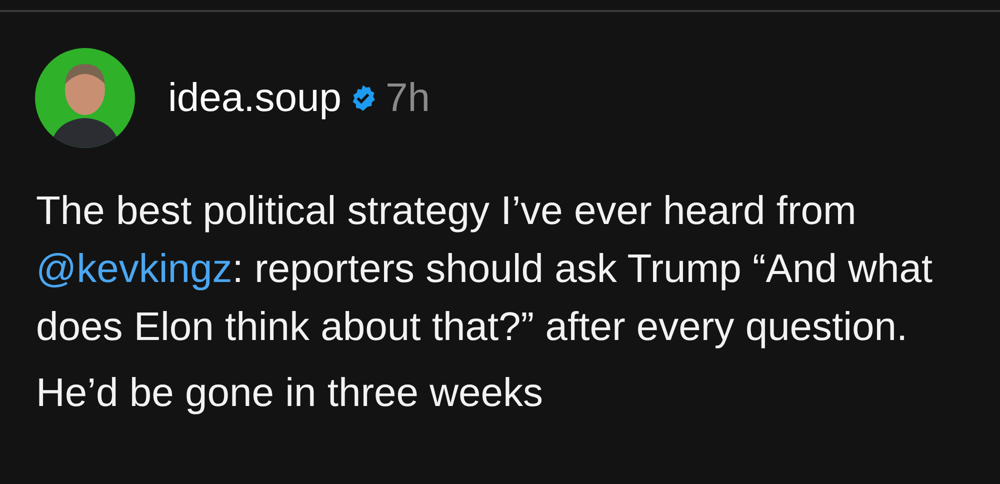 This screenshot has height=484, width=1000. Describe the element at coordinates (134, 269) in the screenshot. I see `mention-link: @kevkingz` at that location.